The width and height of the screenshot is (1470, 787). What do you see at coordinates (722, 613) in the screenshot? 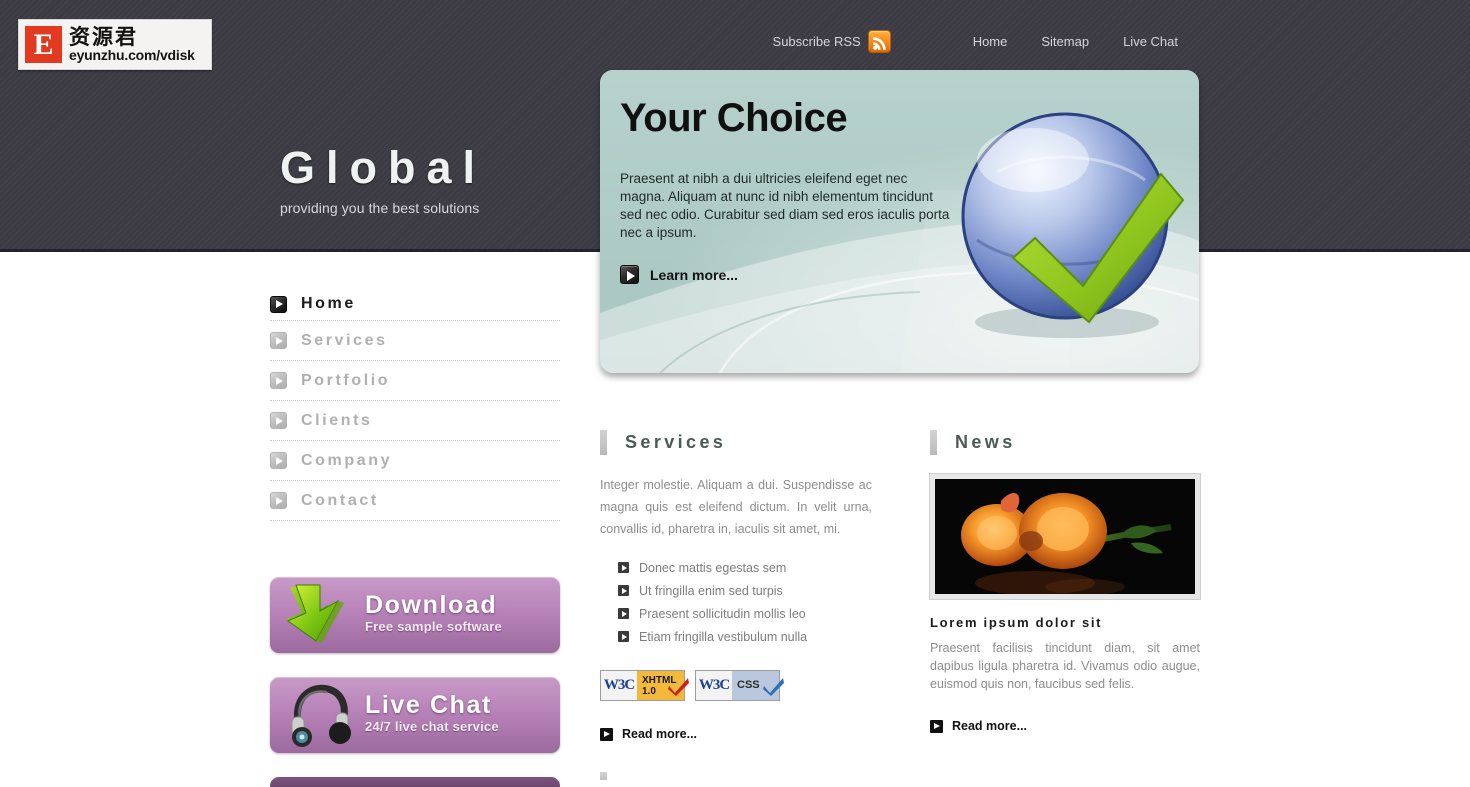
I see `list-item-label: Praesent sollicitudin mollis leo` at bounding box center [722, 613].